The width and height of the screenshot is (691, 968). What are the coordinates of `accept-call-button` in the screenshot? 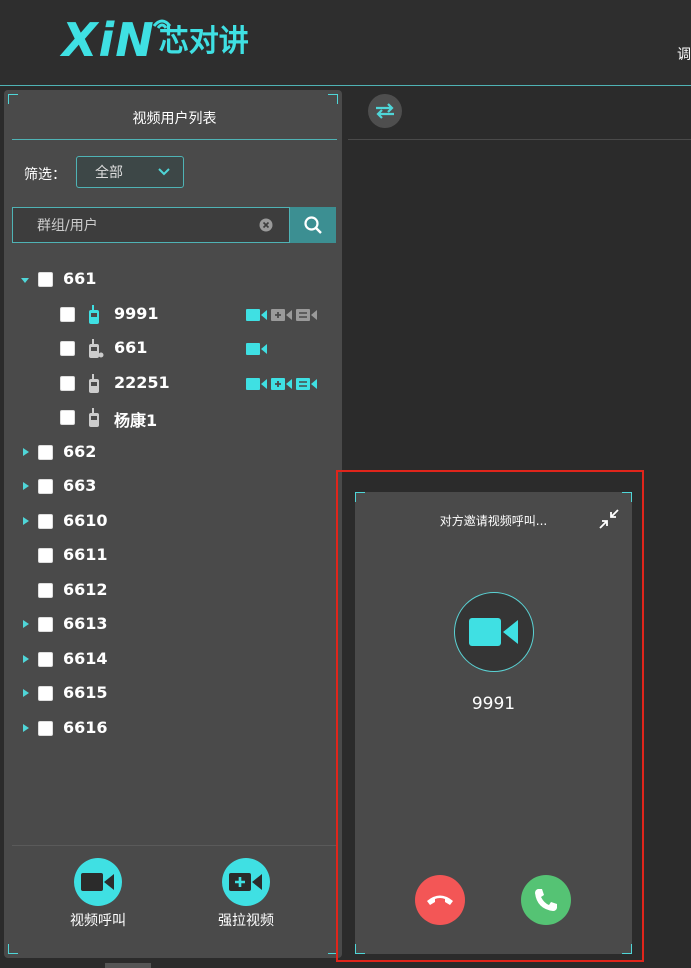 It's located at (546, 900).